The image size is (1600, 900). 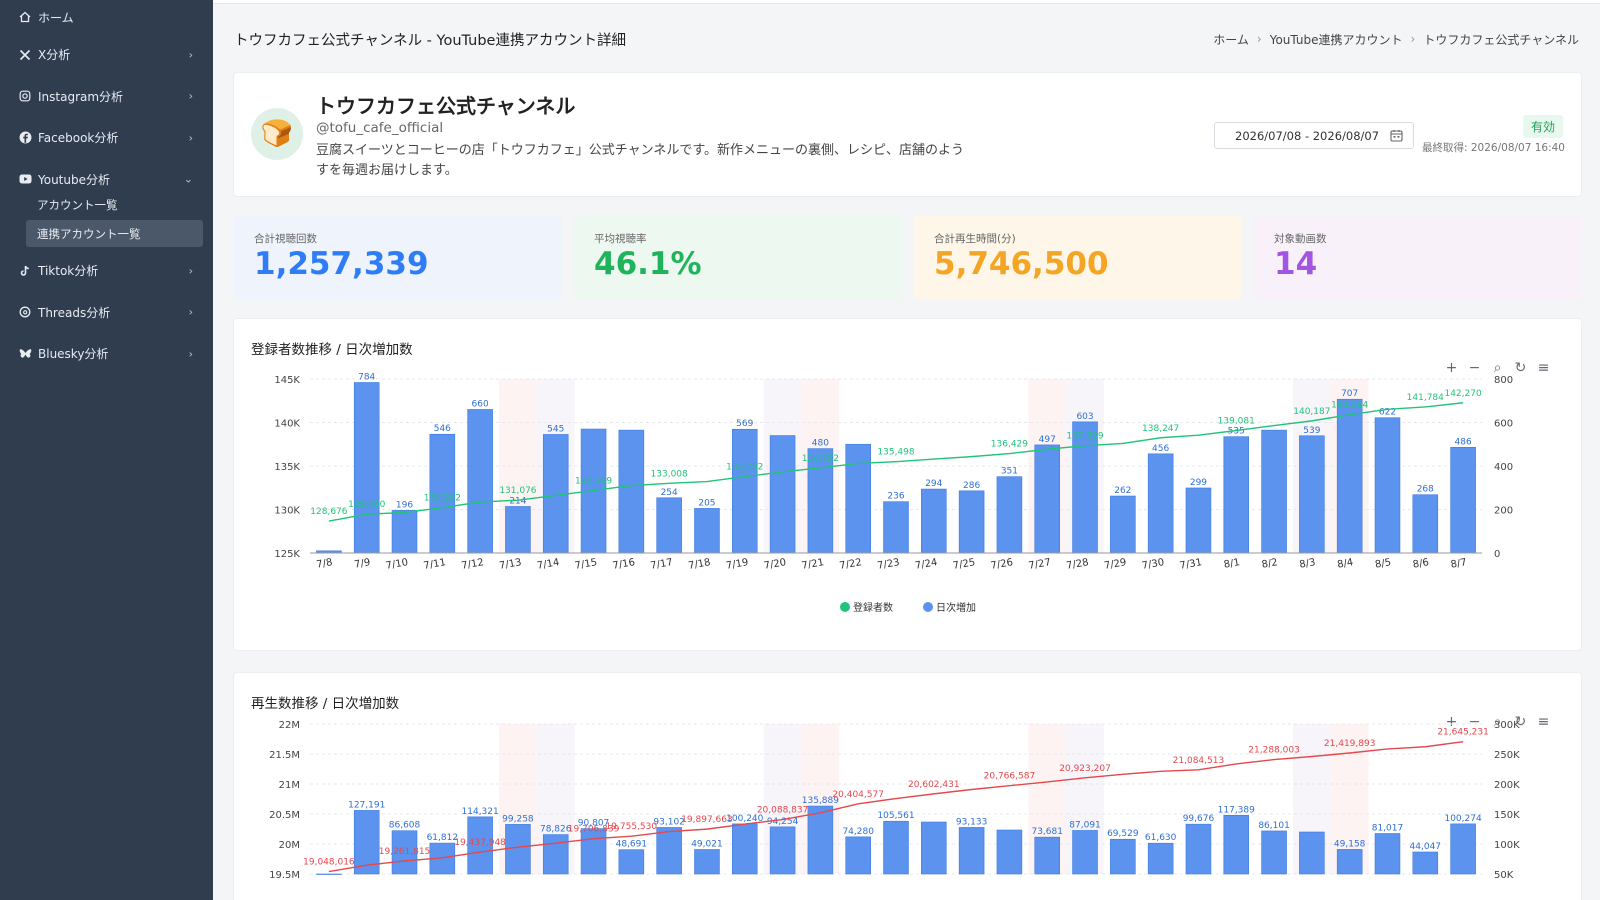 I want to click on stat-value: 1,257,339, so click(x=341, y=264).